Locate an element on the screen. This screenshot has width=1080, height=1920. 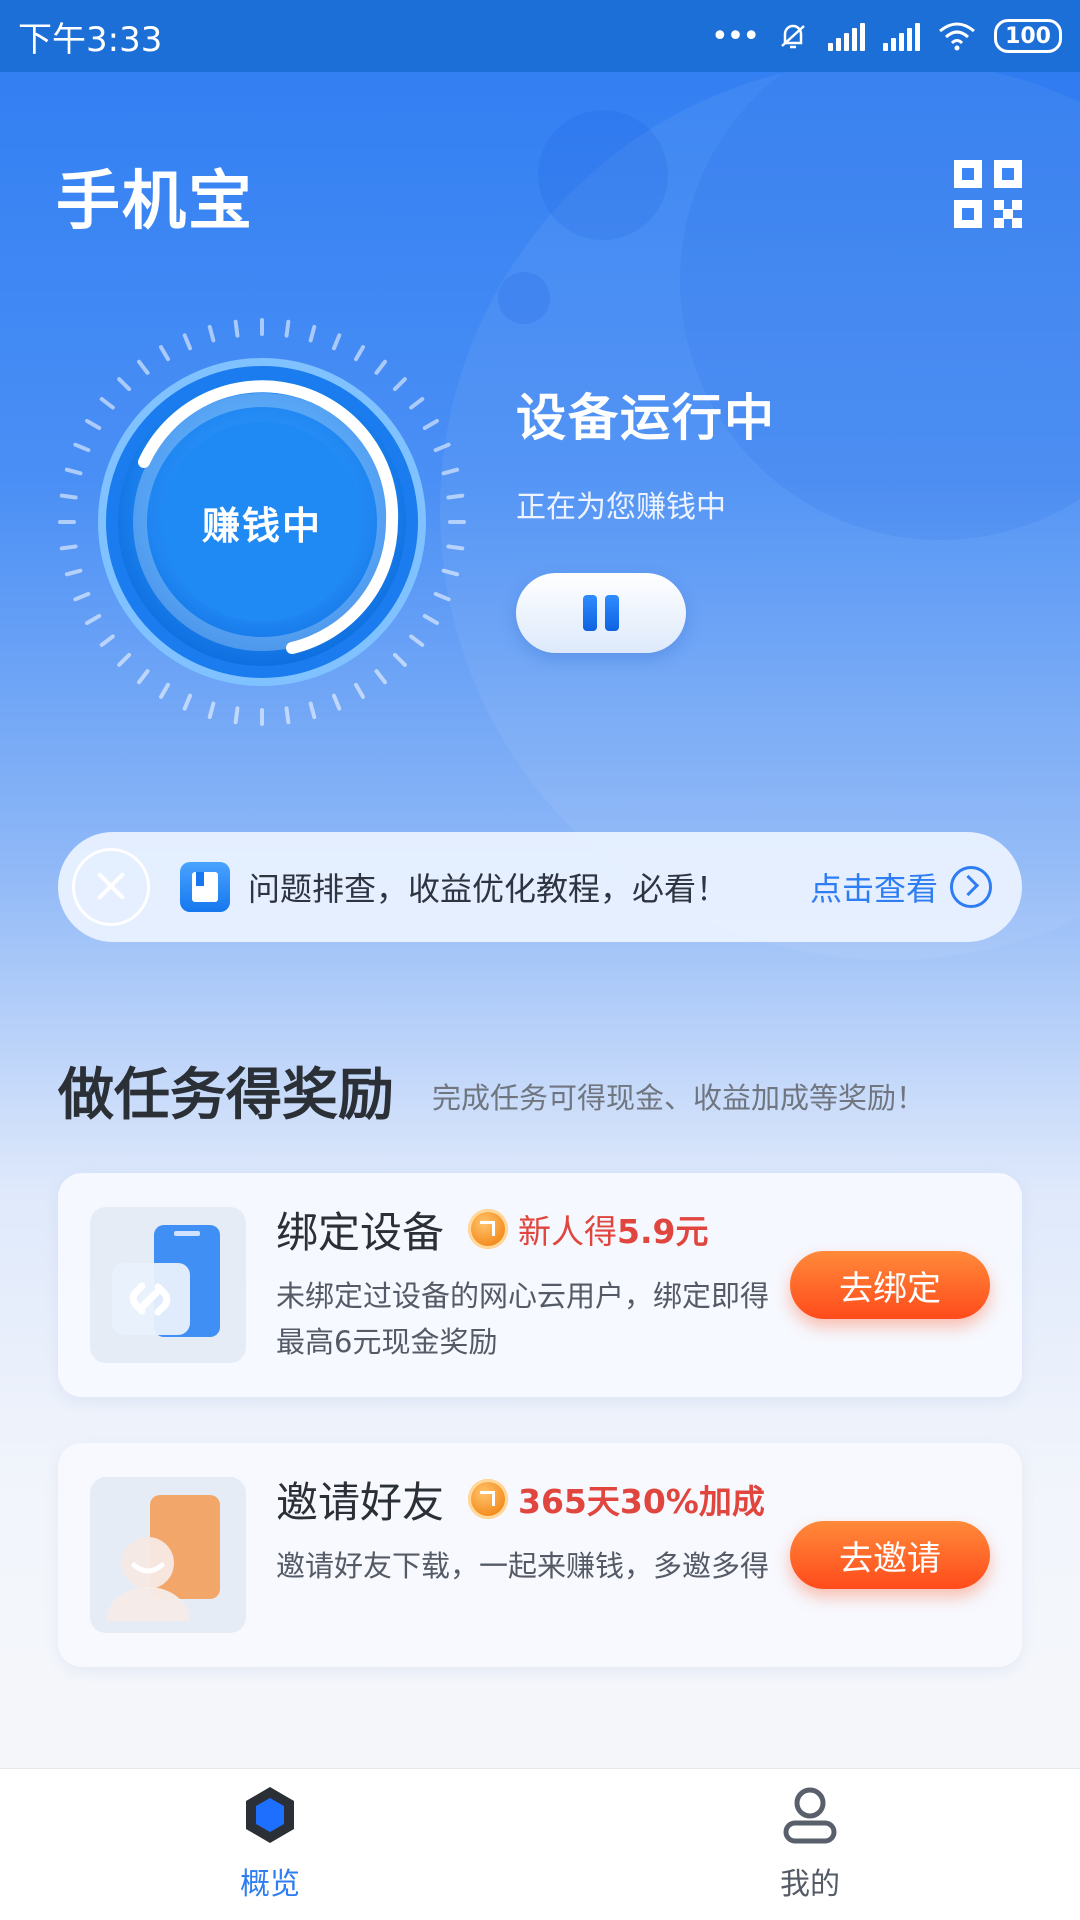
bell-off-icon is located at coordinates (793, 36).